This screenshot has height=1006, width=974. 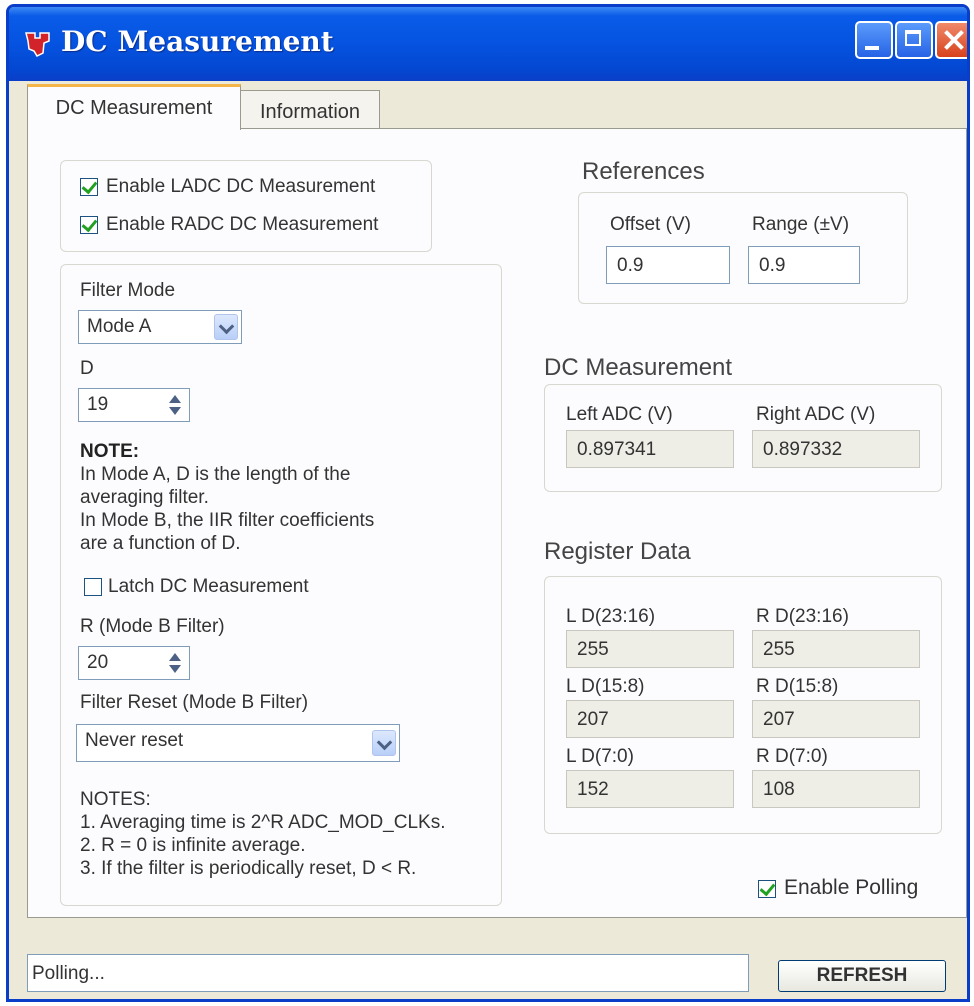 What do you see at coordinates (37, 44) in the screenshot?
I see `ti-logo-icon` at bounding box center [37, 44].